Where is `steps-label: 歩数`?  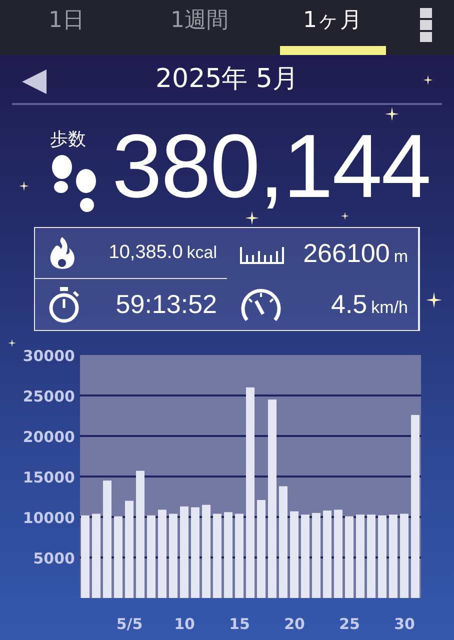 steps-label: 歩数 is located at coordinates (68, 139).